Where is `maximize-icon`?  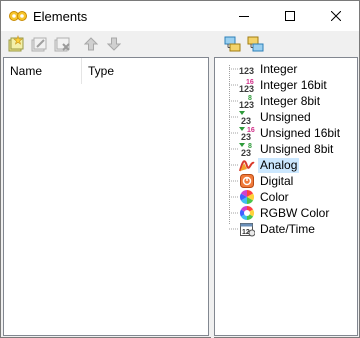 maximize-icon is located at coordinates (290, 16).